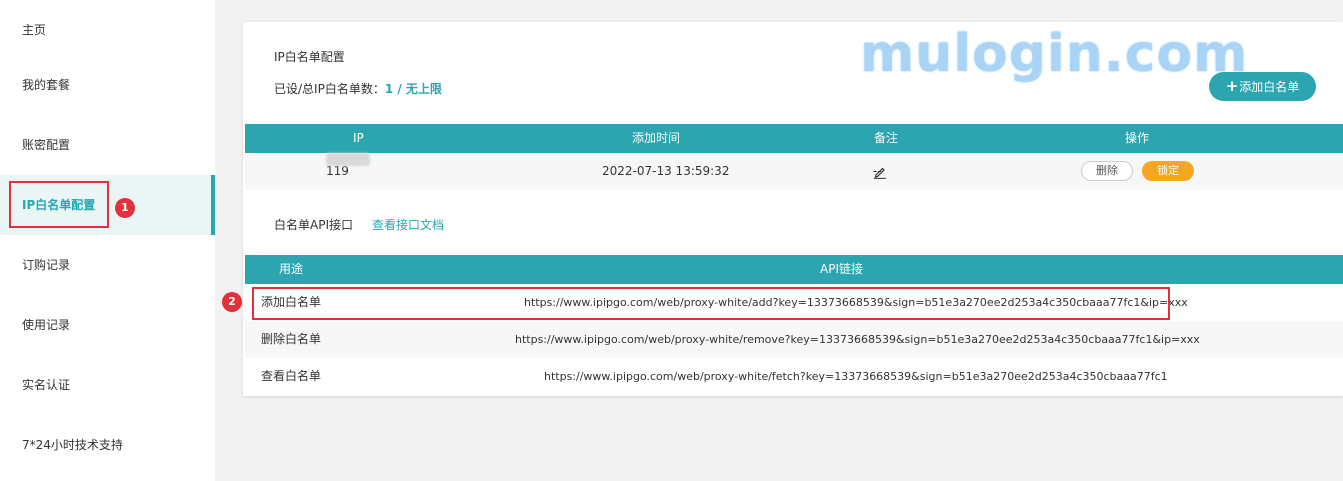  I want to click on page-title: IP白名单配置, so click(309, 57).